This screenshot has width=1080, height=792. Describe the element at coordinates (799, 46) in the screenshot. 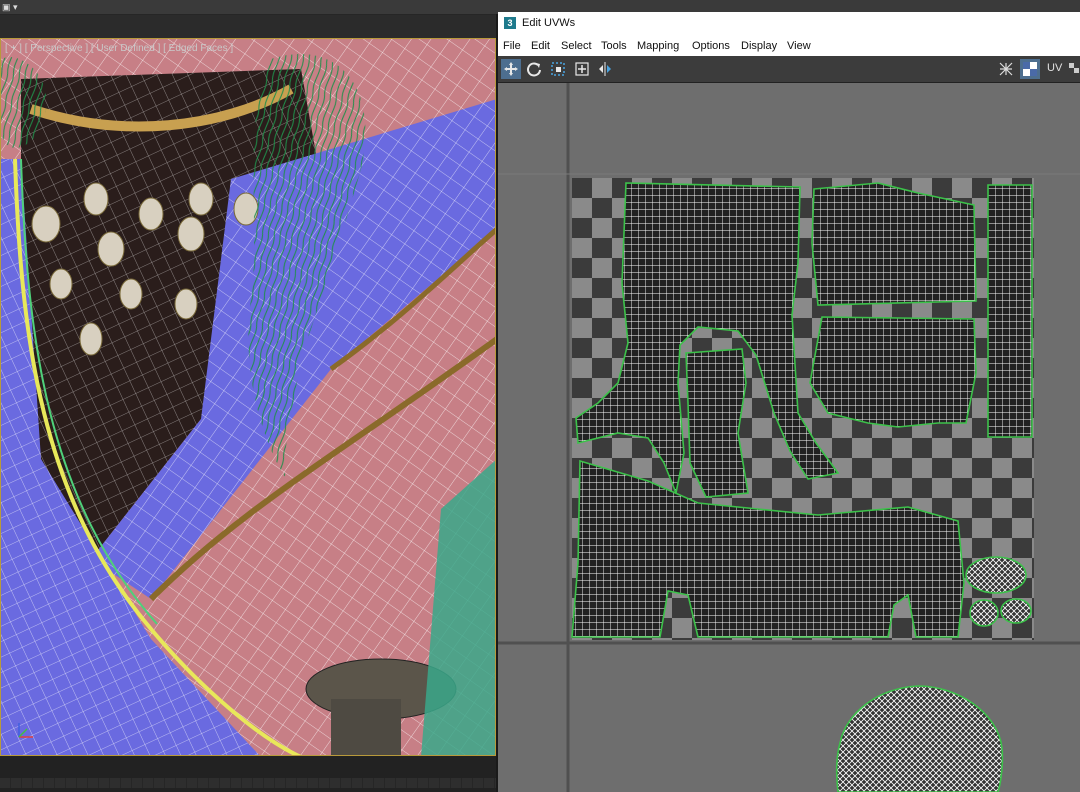

I see `menu-view: View` at that location.